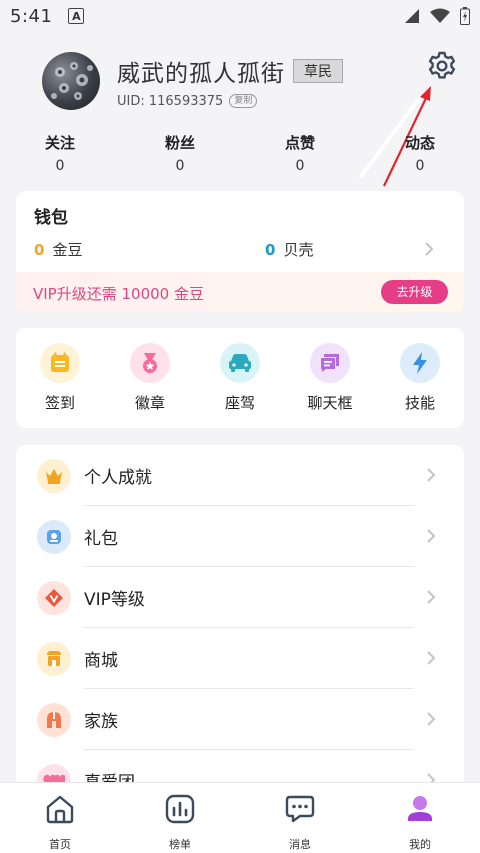  I want to click on menu-item-achievements: 个人成就, so click(240, 475).